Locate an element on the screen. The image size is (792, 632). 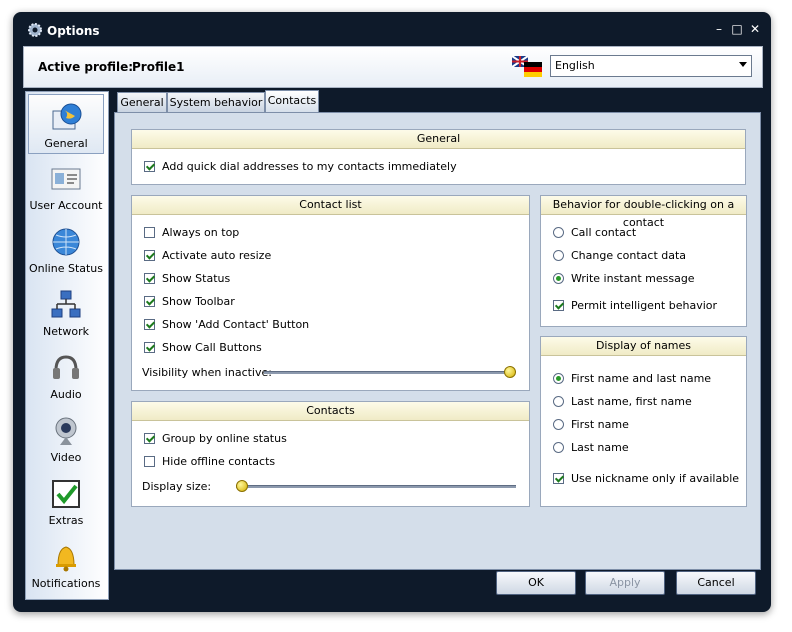
bell-icon is located at coordinates (66, 559).